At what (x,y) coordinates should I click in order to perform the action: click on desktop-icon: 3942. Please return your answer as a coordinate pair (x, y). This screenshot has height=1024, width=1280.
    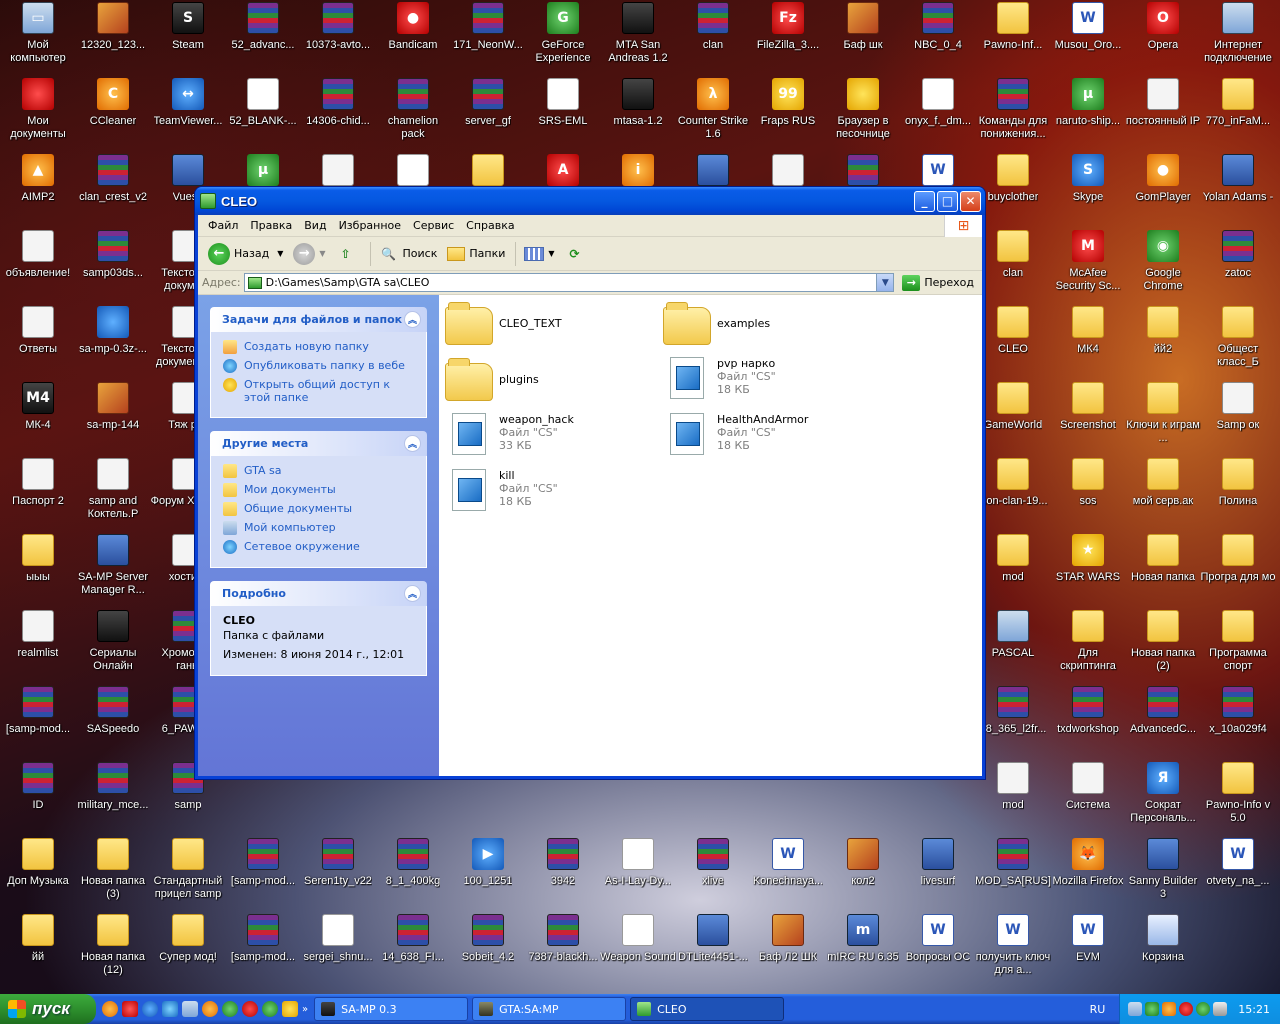
    Looking at the image, I should click on (563, 874).